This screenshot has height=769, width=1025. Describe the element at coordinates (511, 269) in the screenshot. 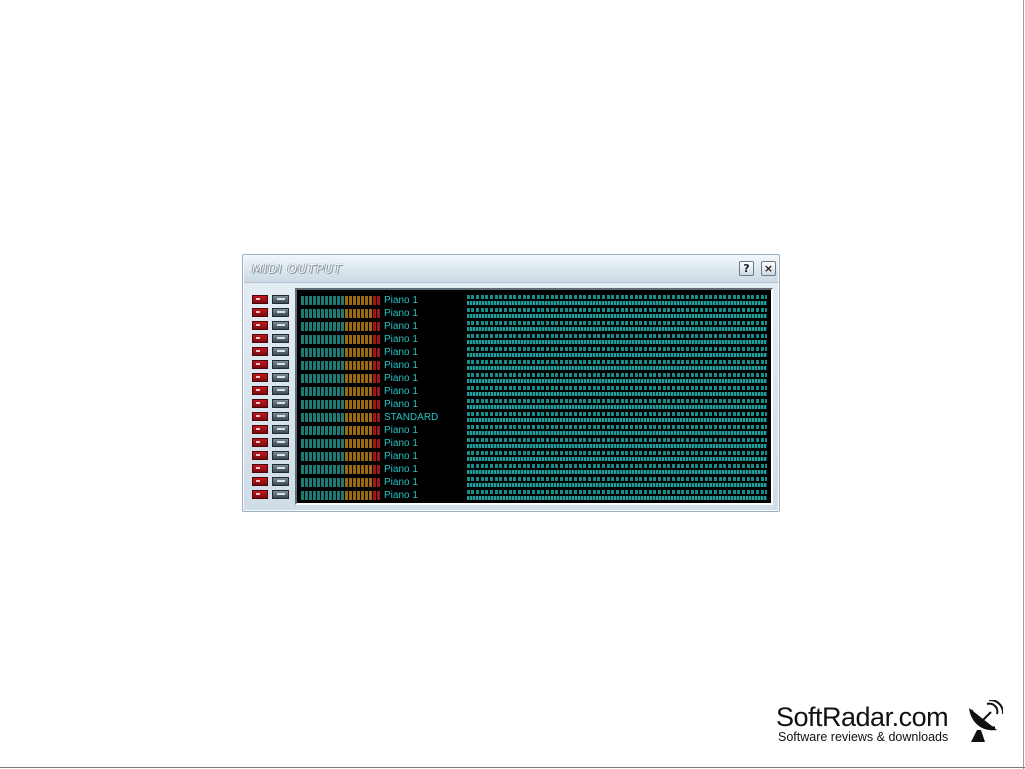

I see `title-bar: MIDI OUTPUT ? ×` at that location.